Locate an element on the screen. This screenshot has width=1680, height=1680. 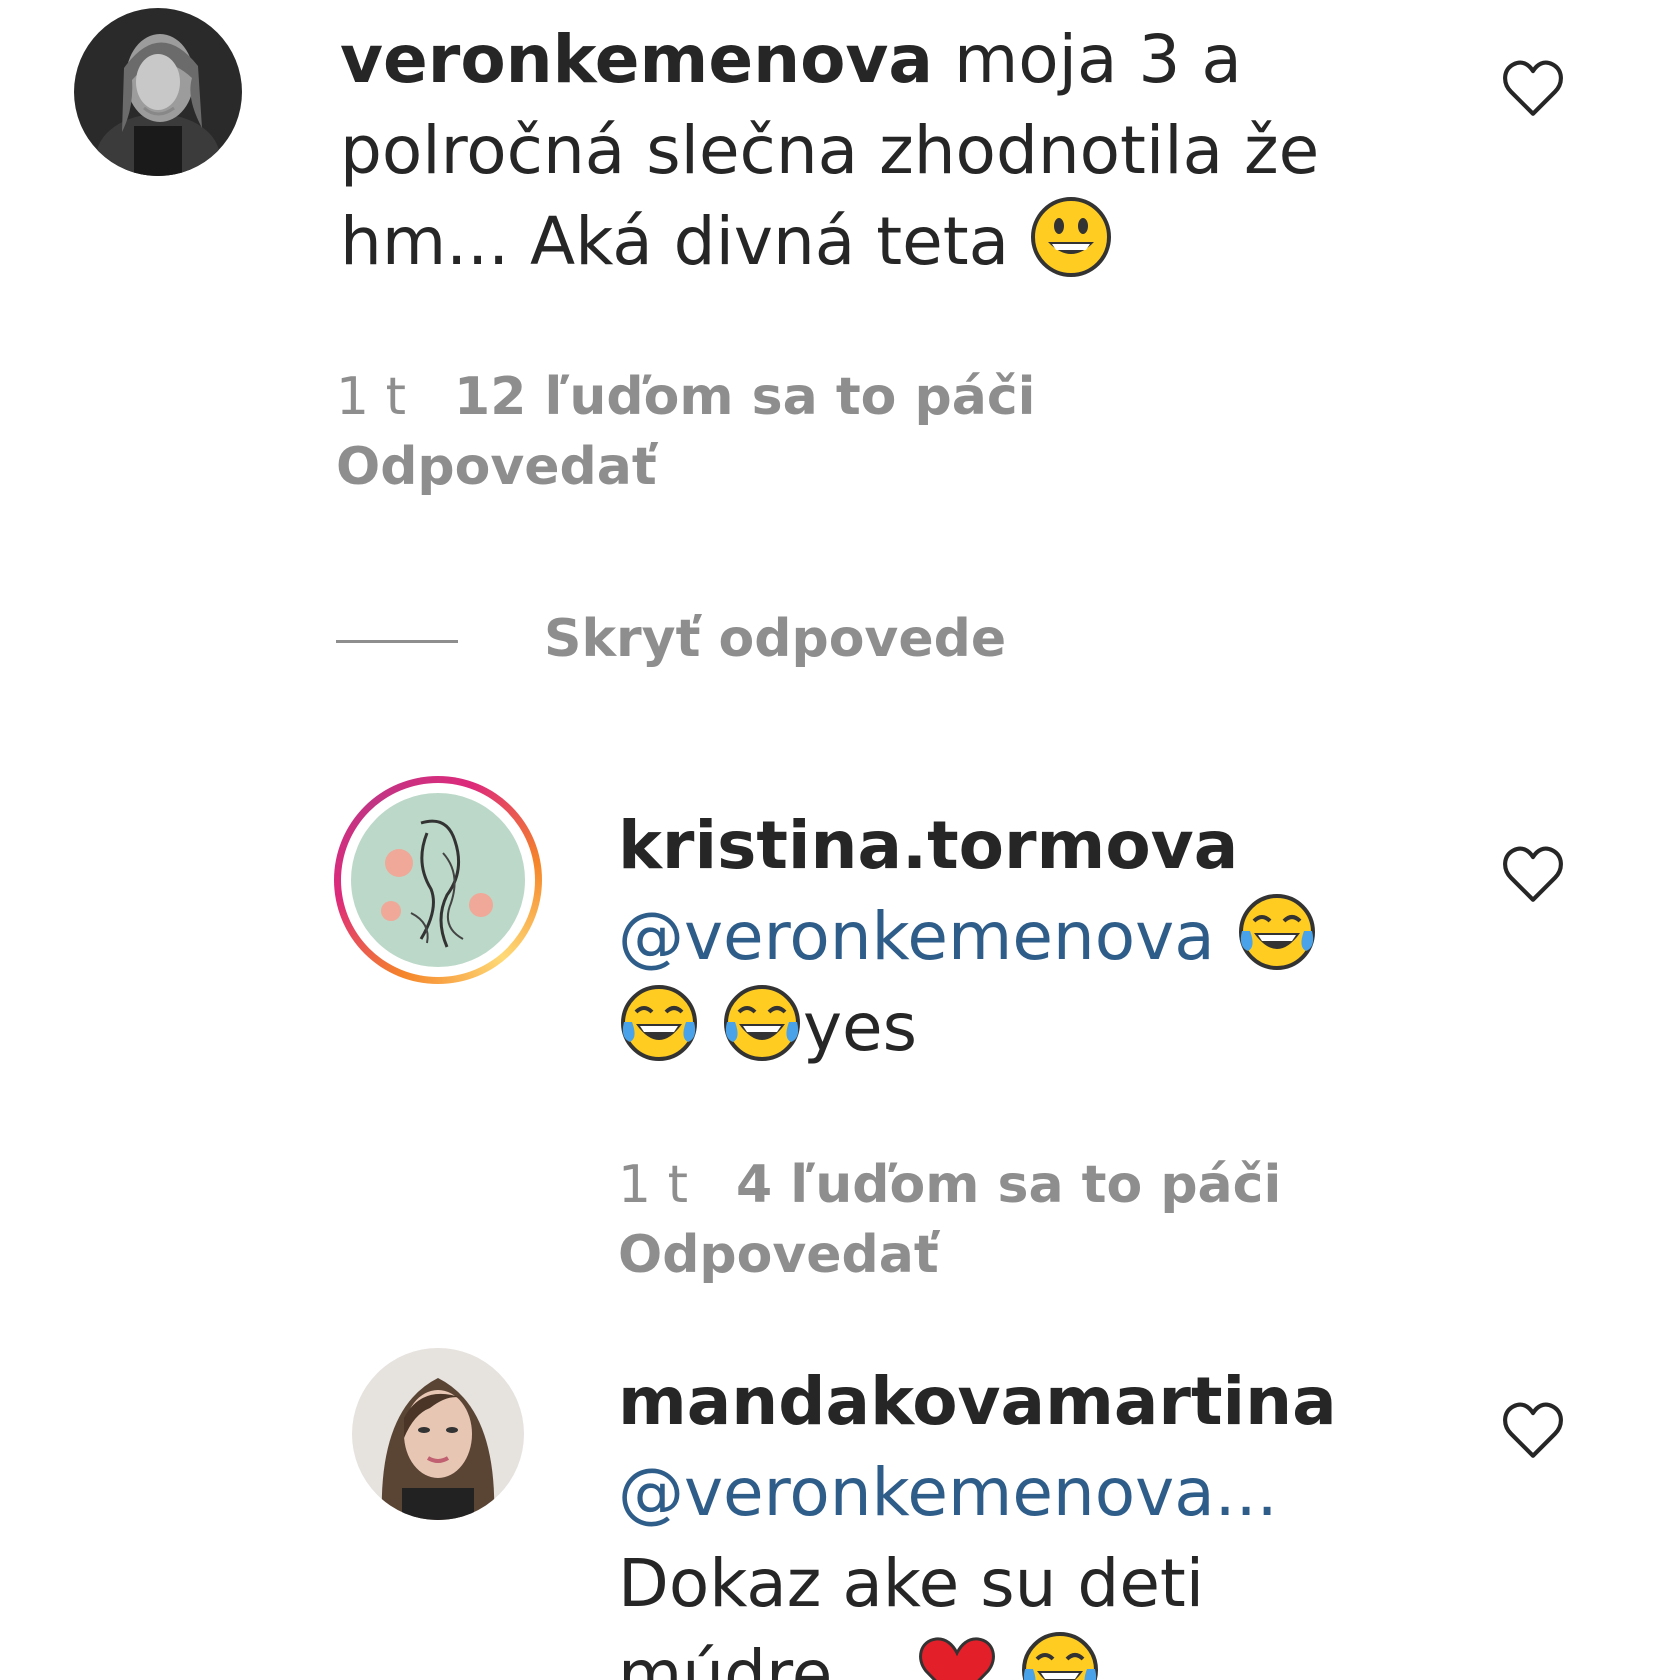
reply-text-line: Dokaz ake su deti is located at coordinates (911, 1583).